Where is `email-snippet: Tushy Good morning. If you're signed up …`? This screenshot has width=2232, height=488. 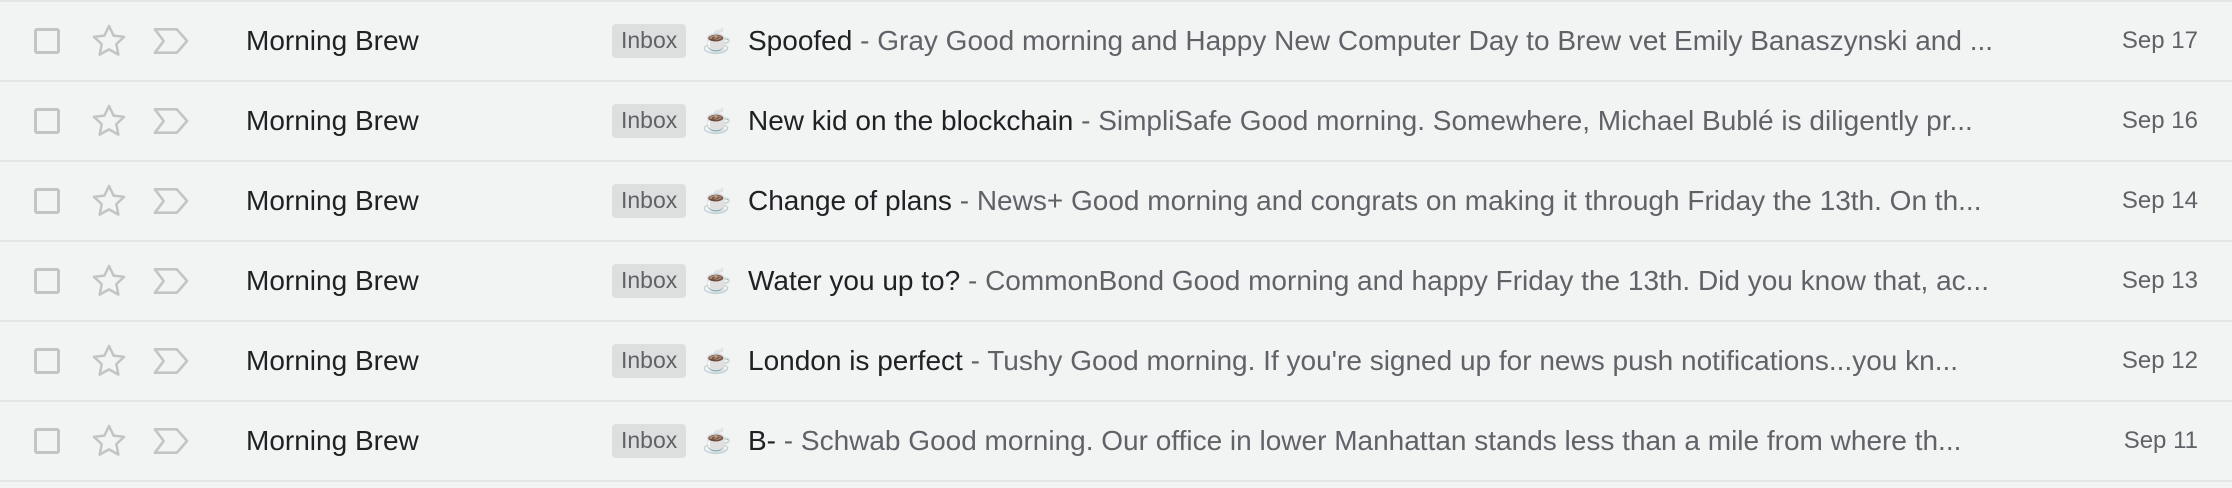
email-snippet: Tushy Good morning. If you're signed up … is located at coordinates (1473, 360).